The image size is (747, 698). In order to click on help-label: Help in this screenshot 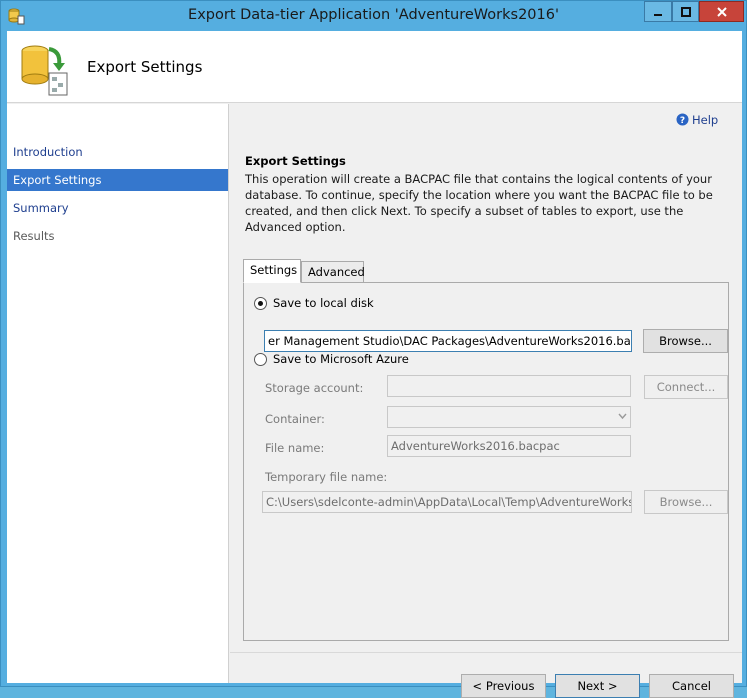, I will do `click(705, 120)`.